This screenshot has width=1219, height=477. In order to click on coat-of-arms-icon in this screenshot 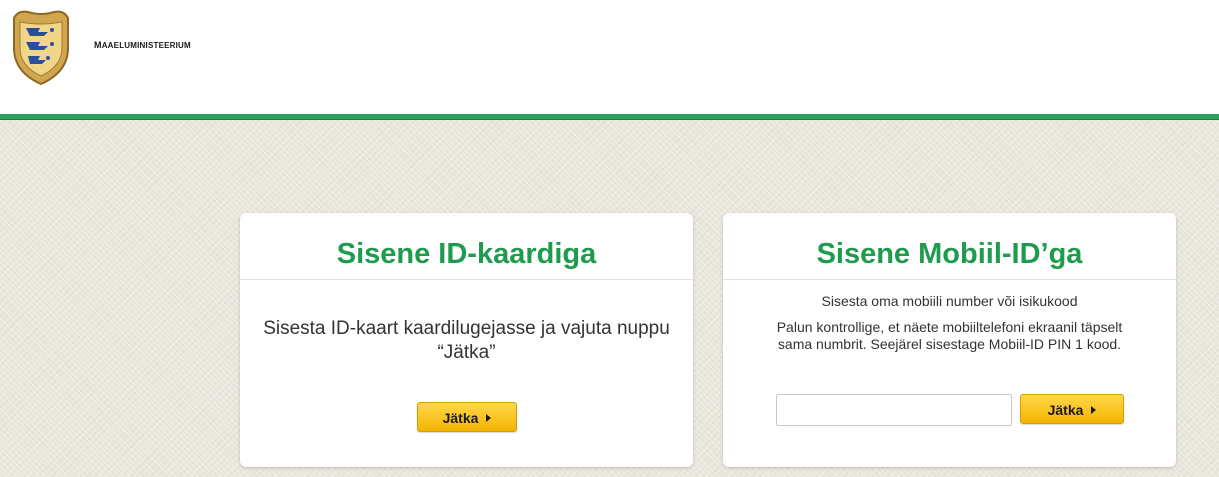, I will do `click(41, 48)`.